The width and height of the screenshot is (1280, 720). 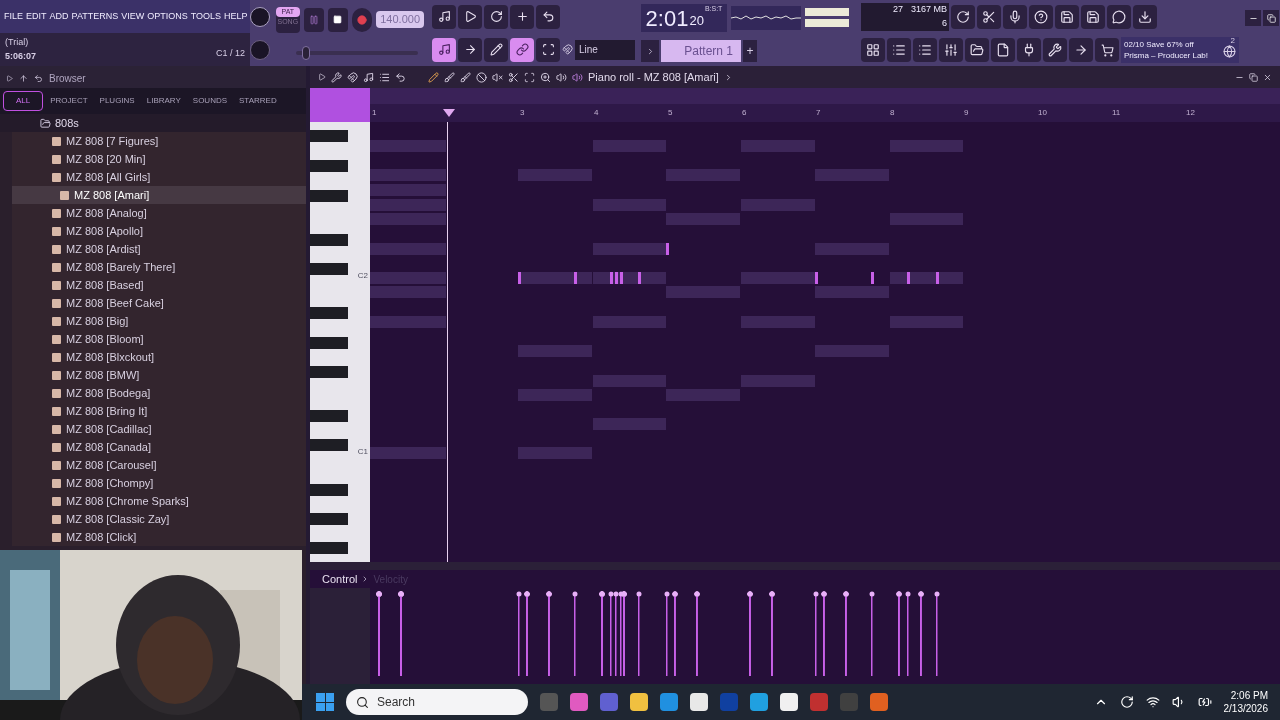 What do you see at coordinates (159, 411) in the screenshot?
I see `browser-item: MZ 808 [Bring It]` at bounding box center [159, 411].